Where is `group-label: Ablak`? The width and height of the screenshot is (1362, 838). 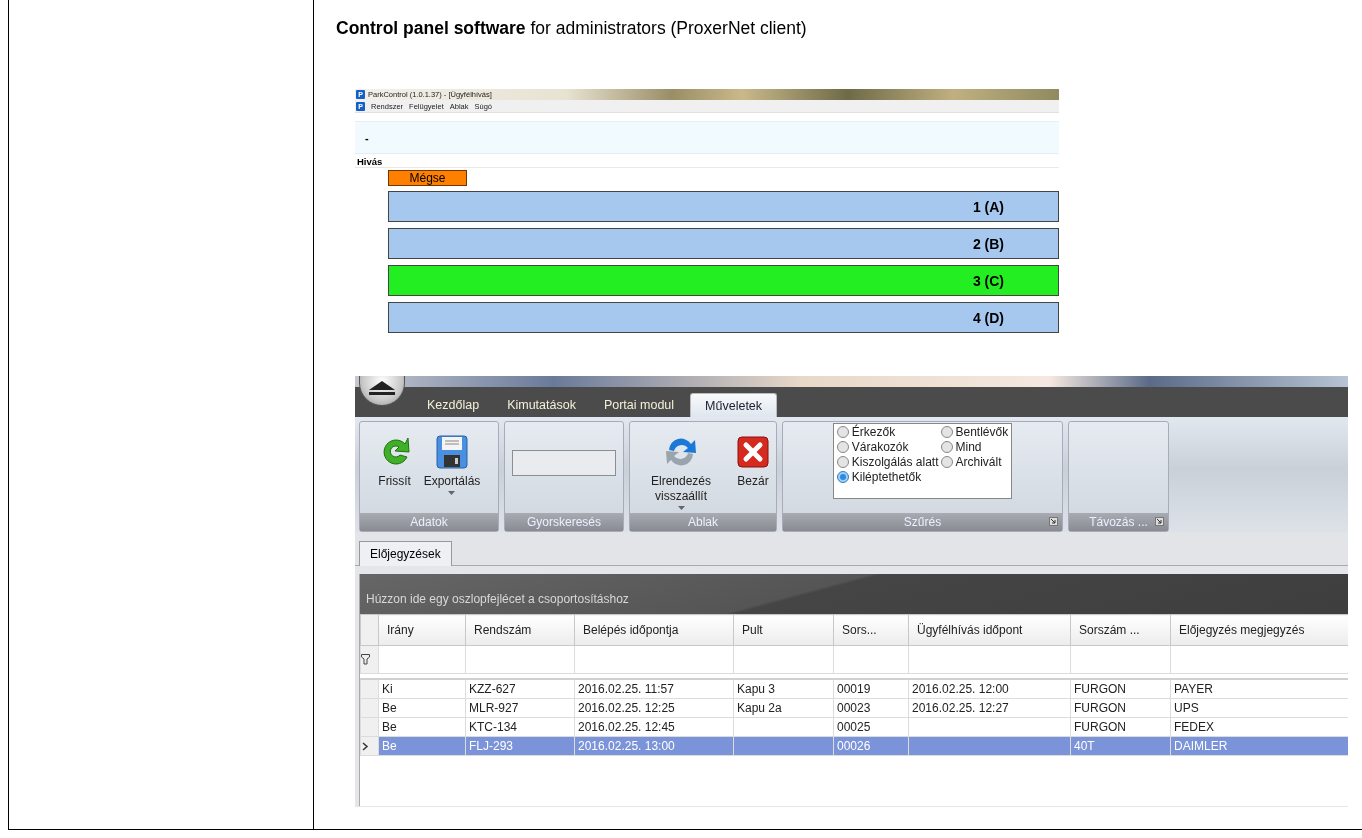 group-label: Ablak is located at coordinates (703, 522).